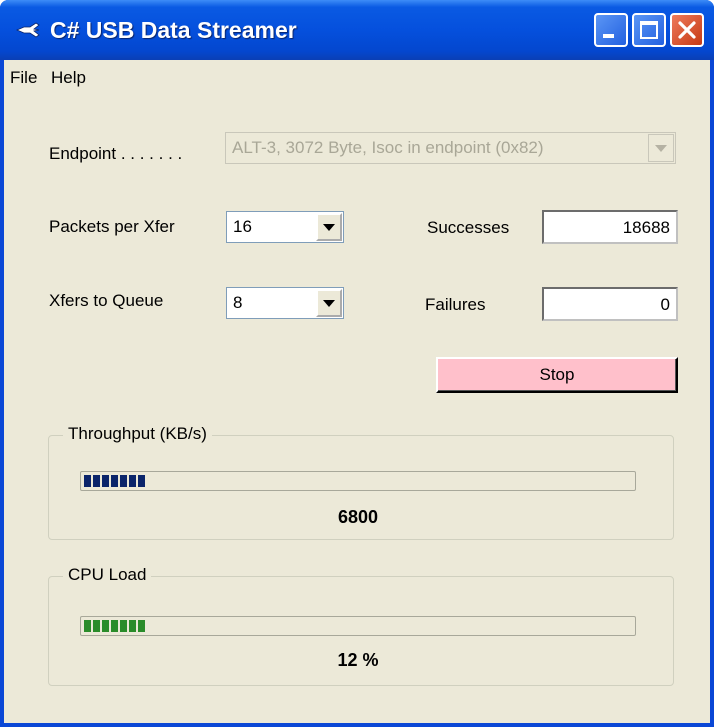 Image resolution: width=714 pixels, height=727 pixels. What do you see at coordinates (610, 304) in the screenshot?
I see `failures-field: 0` at bounding box center [610, 304].